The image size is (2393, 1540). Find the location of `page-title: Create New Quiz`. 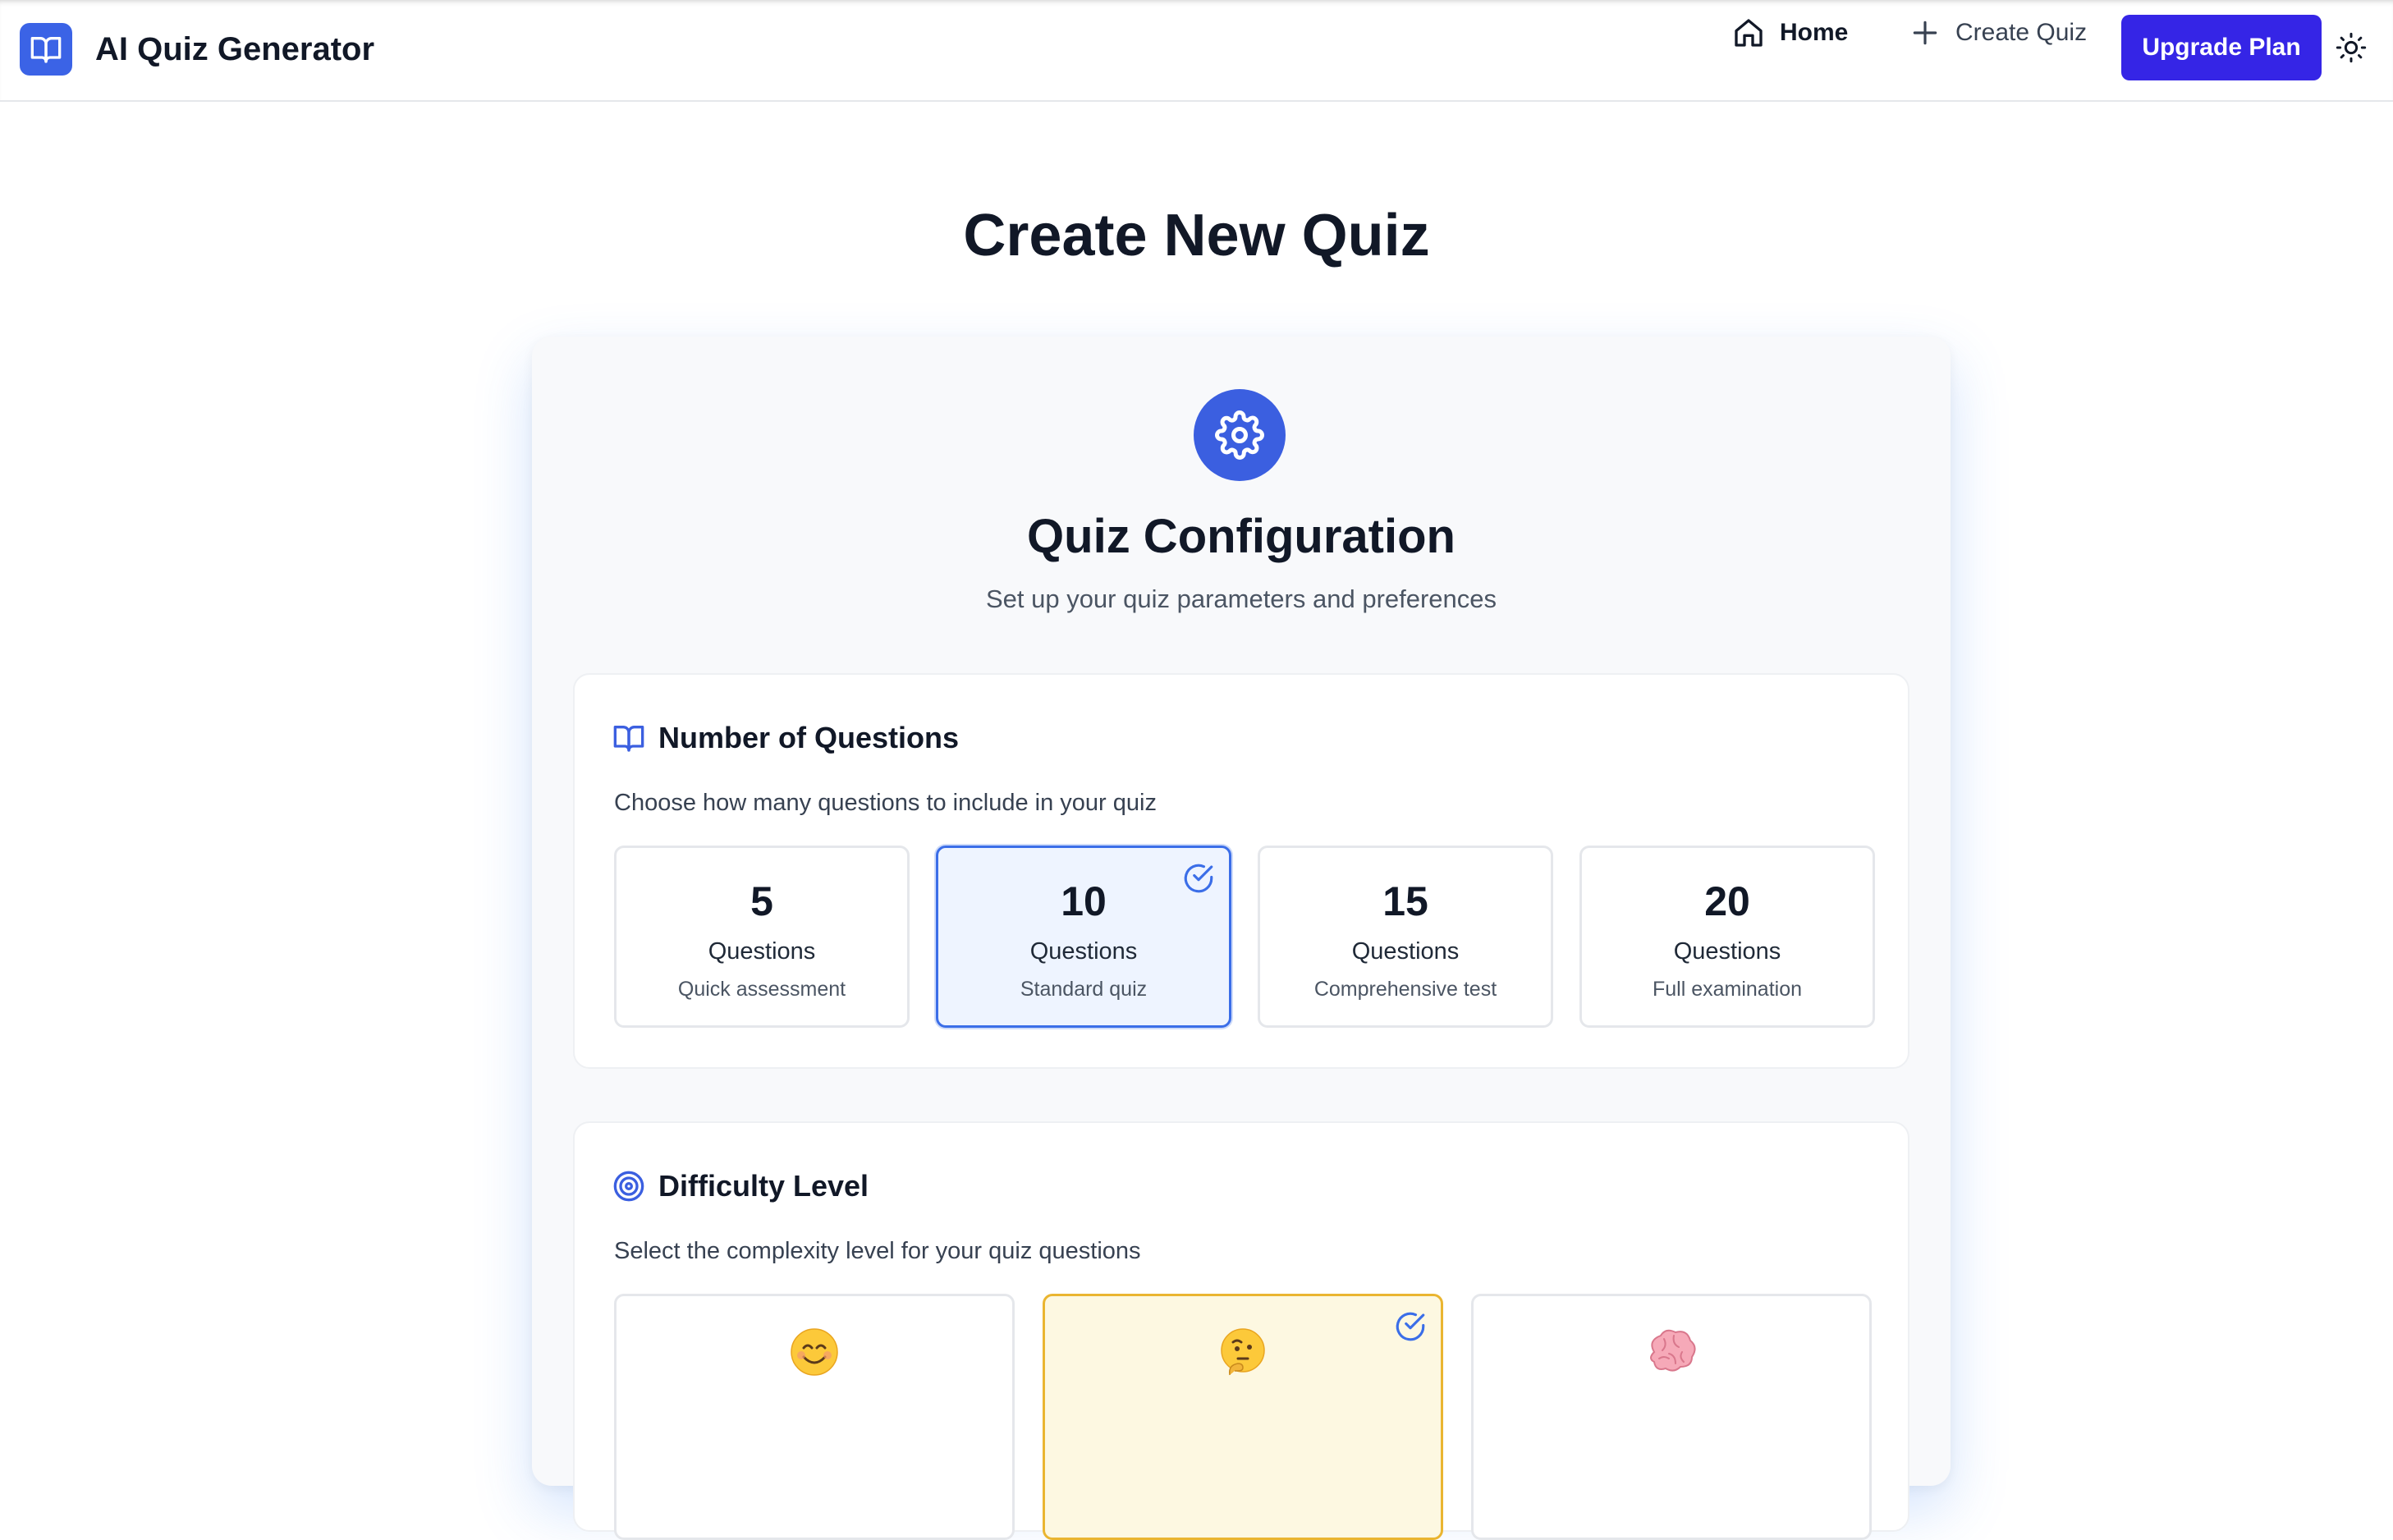

page-title: Create New Quiz is located at coordinates (1196, 235).